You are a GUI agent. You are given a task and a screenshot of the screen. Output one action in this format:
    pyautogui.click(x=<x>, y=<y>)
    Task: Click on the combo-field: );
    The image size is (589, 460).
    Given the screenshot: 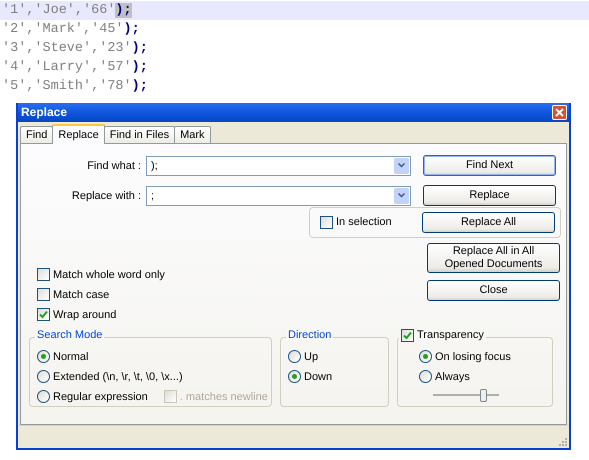 What is the action you would take?
    pyautogui.click(x=278, y=166)
    